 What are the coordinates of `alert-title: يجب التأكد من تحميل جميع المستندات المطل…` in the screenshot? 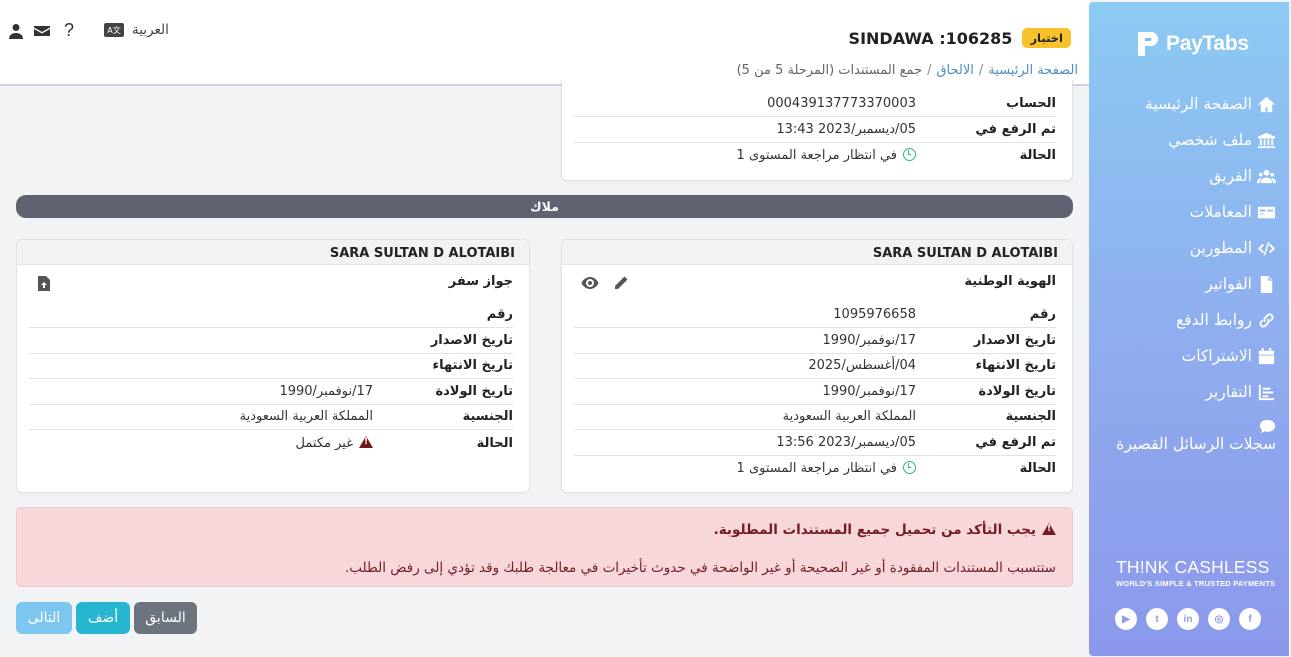 It's located at (874, 530).